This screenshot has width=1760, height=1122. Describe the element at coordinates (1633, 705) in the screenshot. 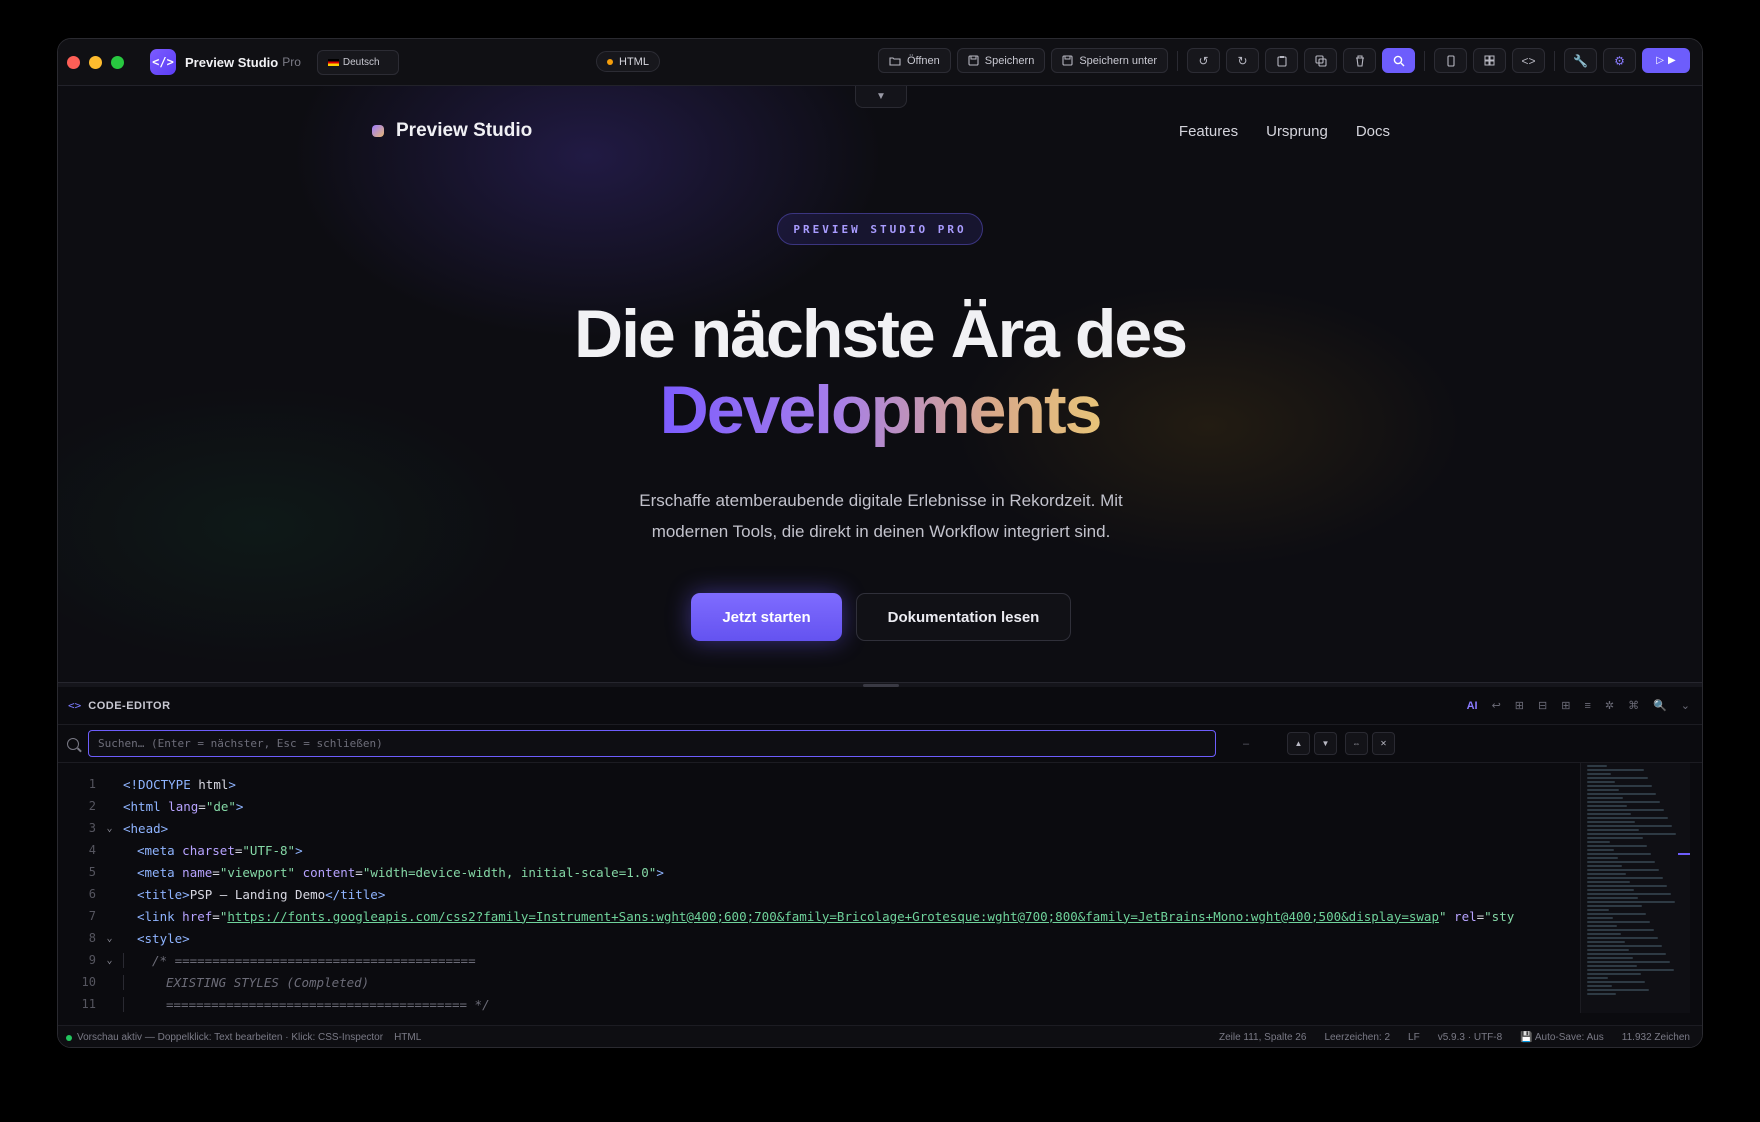

I see `shortcut-icon: ⌘` at that location.